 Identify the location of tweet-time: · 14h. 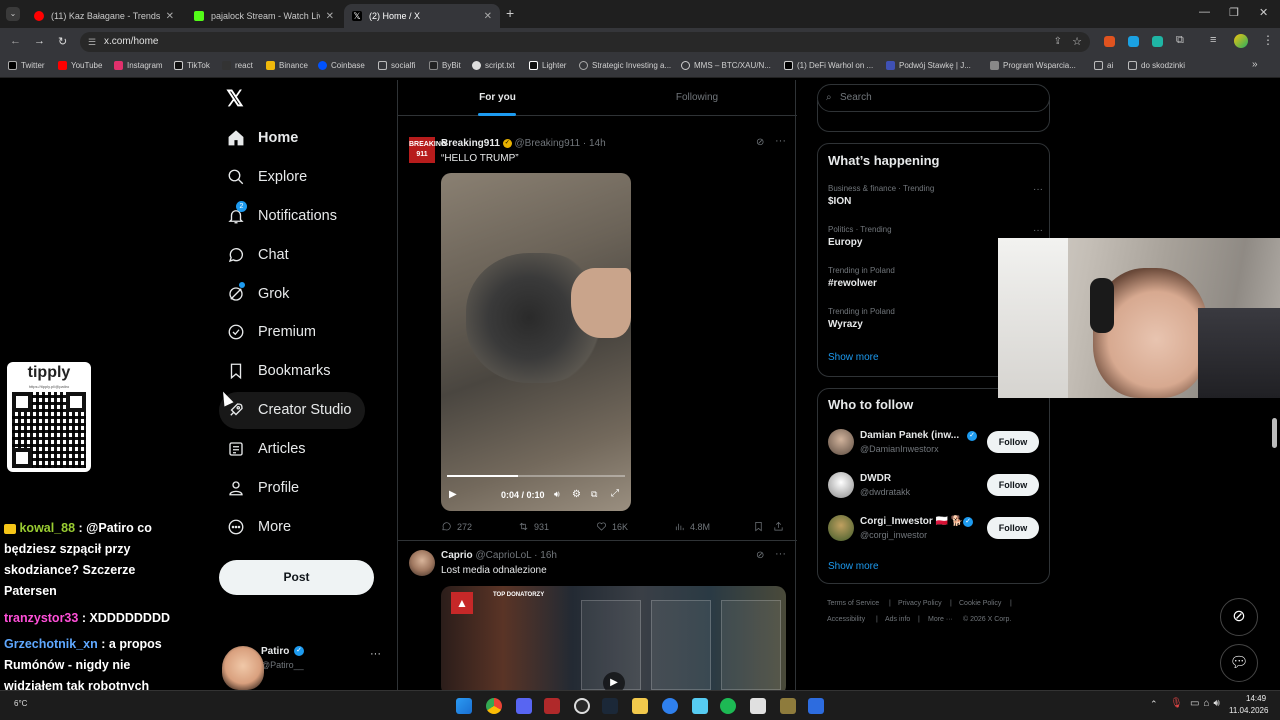
(594, 143).